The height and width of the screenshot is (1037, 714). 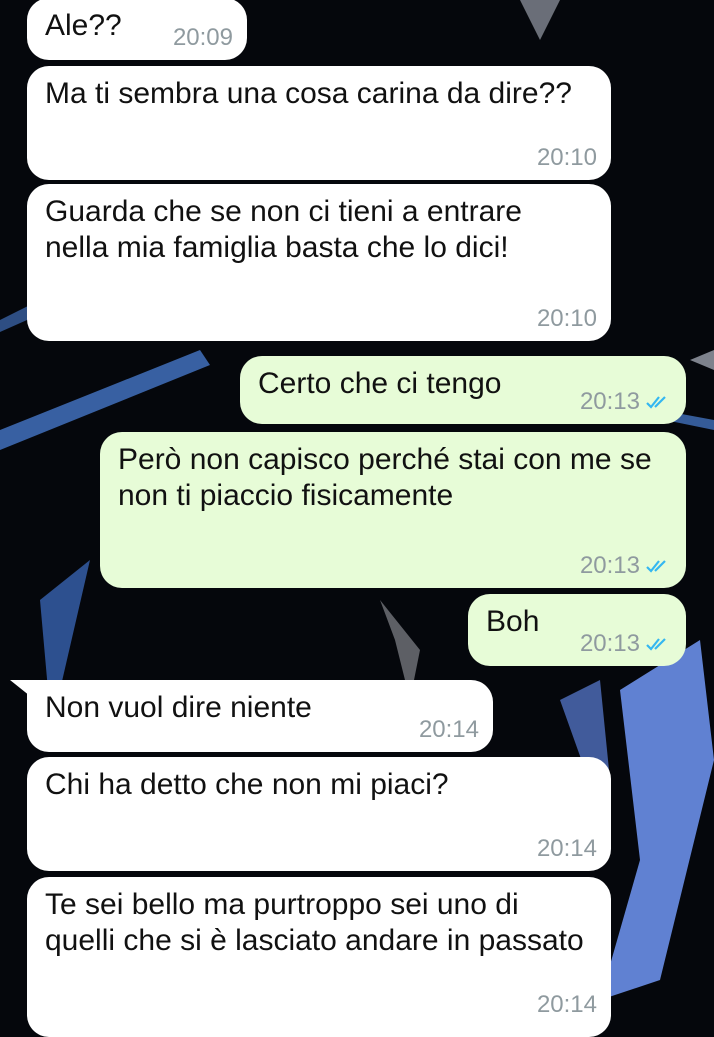 What do you see at coordinates (83, 25) in the screenshot?
I see `message-text: Ale??` at bounding box center [83, 25].